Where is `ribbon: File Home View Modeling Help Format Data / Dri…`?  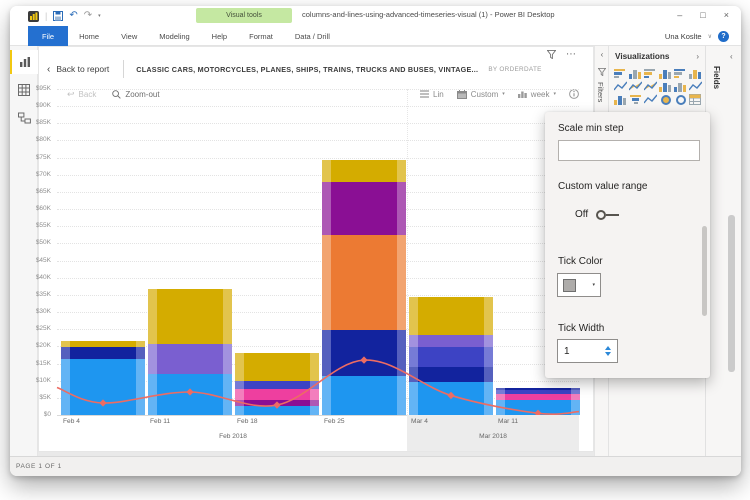 ribbon: File Home View Modeling Help Format Data / Dri… is located at coordinates (375, 36).